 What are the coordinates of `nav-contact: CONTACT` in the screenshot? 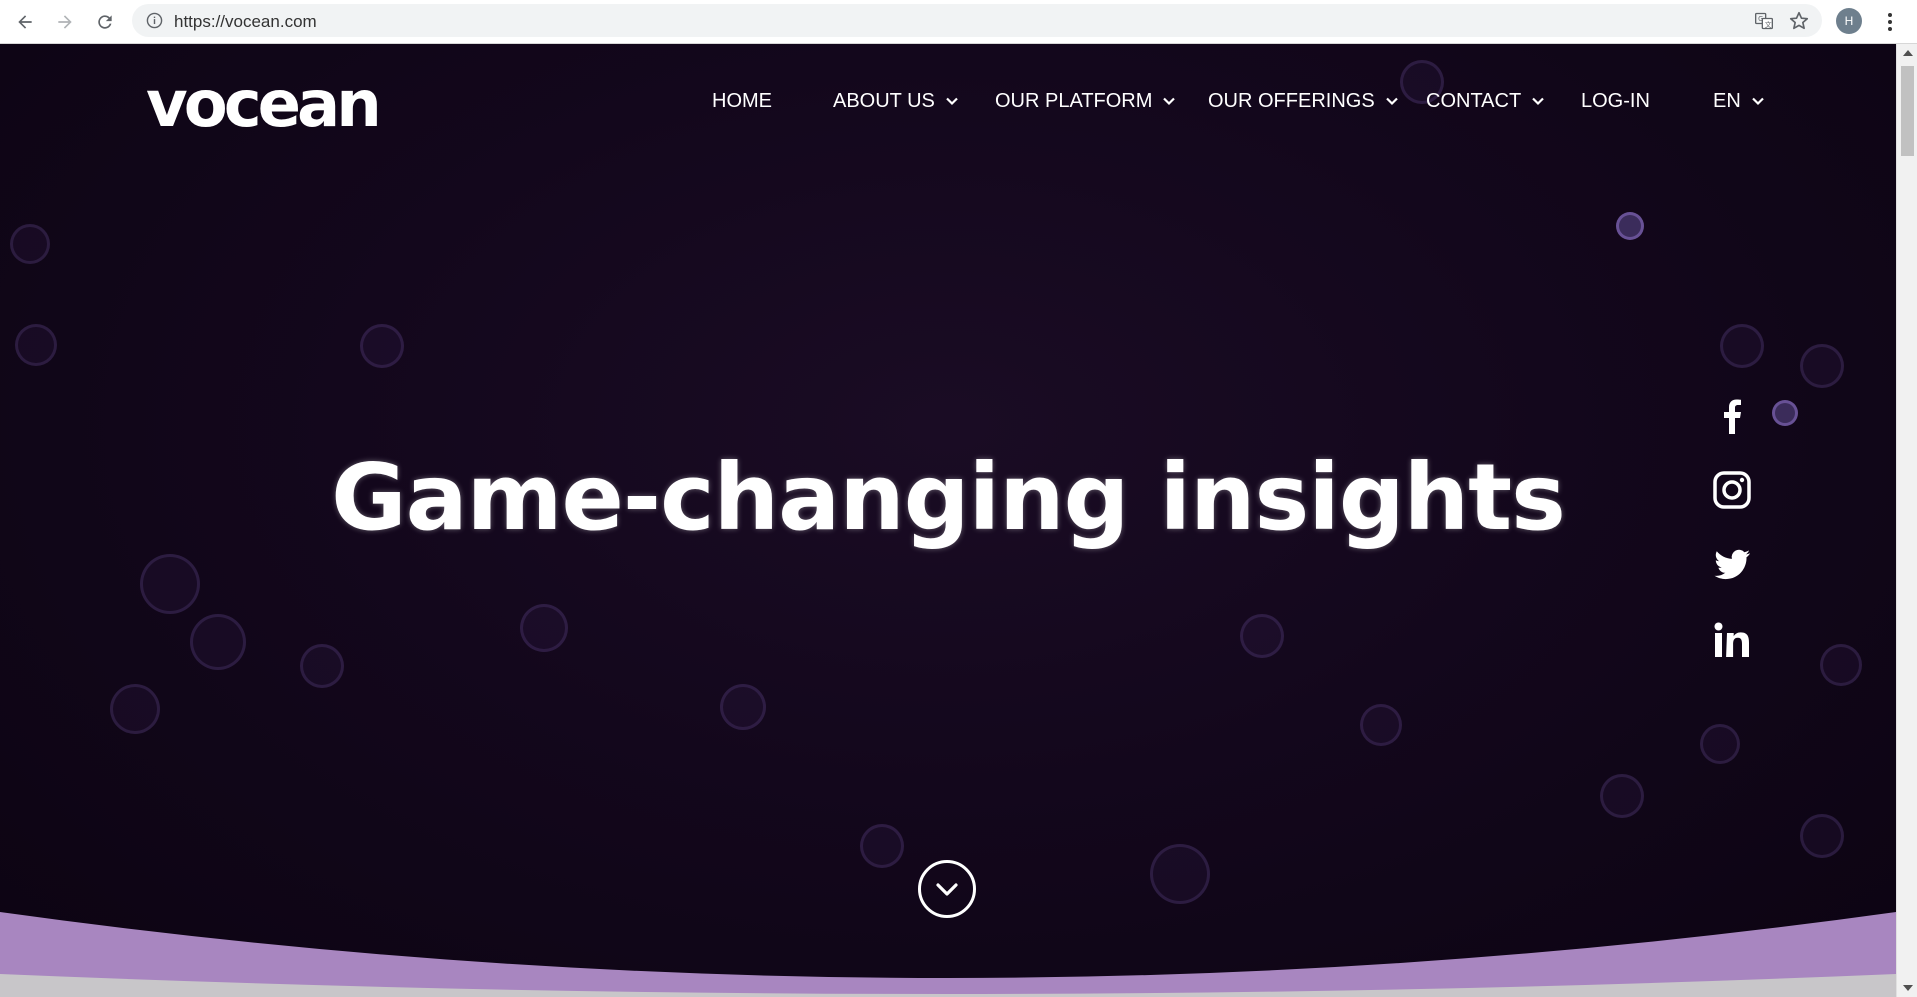 It's located at (1485, 101).